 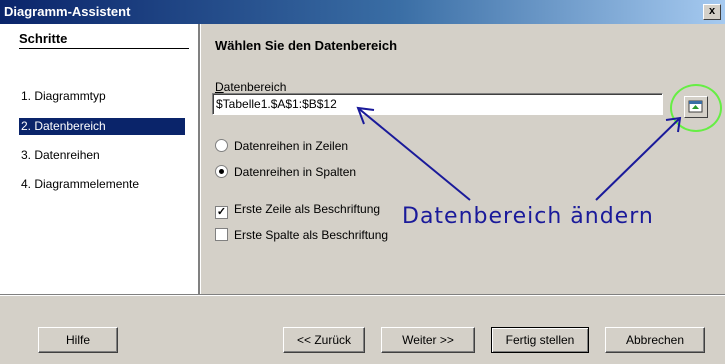 What do you see at coordinates (528, 216) in the screenshot?
I see `annotation-text: Datenbereich ändern` at bounding box center [528, 216].